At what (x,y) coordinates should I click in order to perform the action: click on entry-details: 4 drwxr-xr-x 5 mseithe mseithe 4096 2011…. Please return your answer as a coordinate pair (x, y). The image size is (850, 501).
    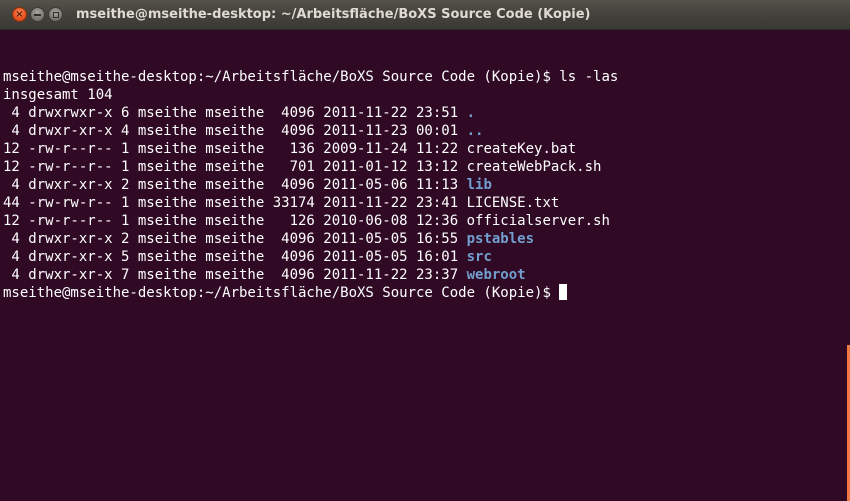
    Looking at the image, I should click on (235, 257).